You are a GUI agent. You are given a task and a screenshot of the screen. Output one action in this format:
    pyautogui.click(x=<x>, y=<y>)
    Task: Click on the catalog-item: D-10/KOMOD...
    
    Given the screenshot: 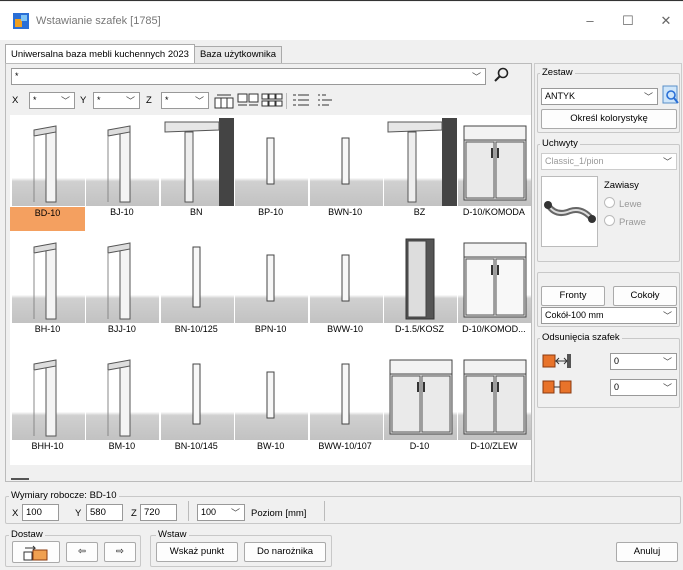 What is the action you would take?
    pyautogui.click(x=494, y=291)
    